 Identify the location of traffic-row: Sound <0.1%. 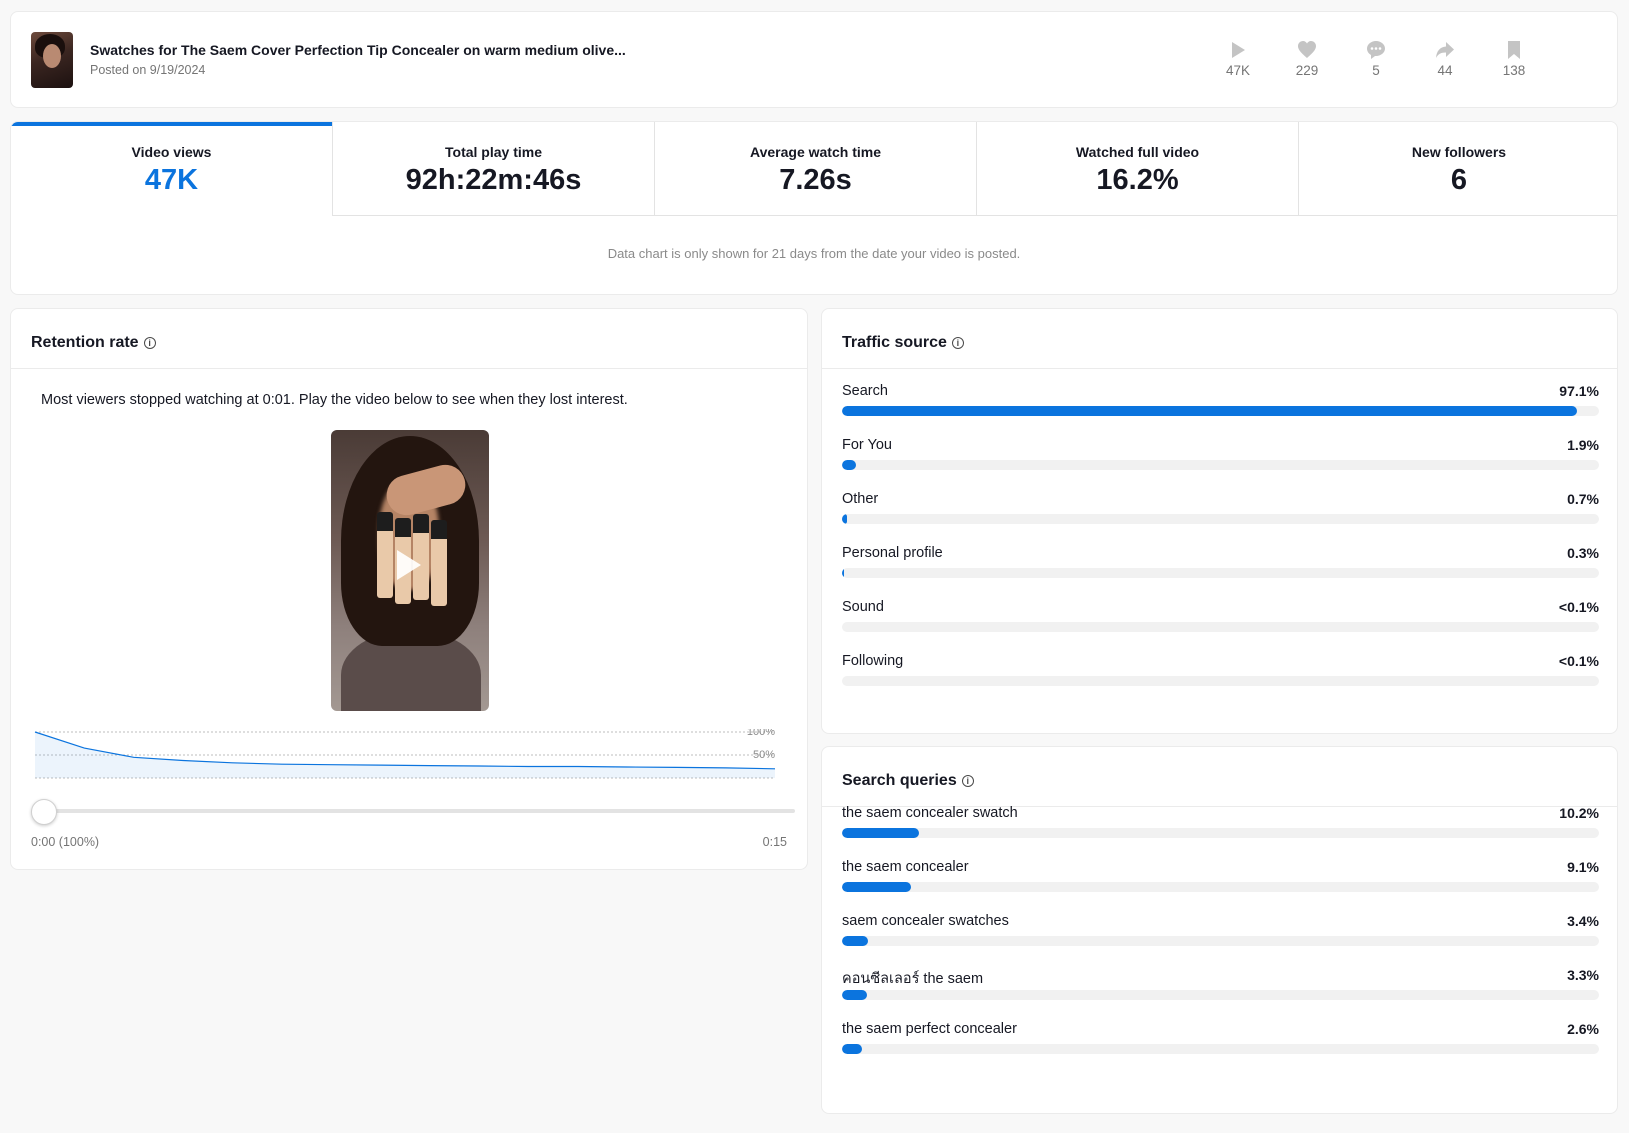
(1220, 622).